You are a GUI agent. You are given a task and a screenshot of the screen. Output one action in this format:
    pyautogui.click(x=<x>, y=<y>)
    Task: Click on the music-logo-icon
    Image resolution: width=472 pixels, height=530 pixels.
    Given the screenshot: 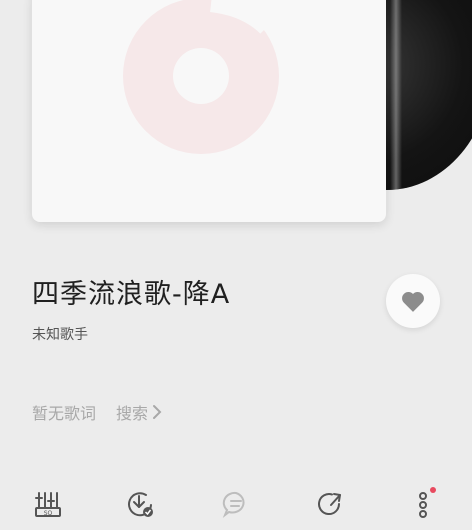 What is the action you would take?
    pyautogui.click(x=201, y=77)
    